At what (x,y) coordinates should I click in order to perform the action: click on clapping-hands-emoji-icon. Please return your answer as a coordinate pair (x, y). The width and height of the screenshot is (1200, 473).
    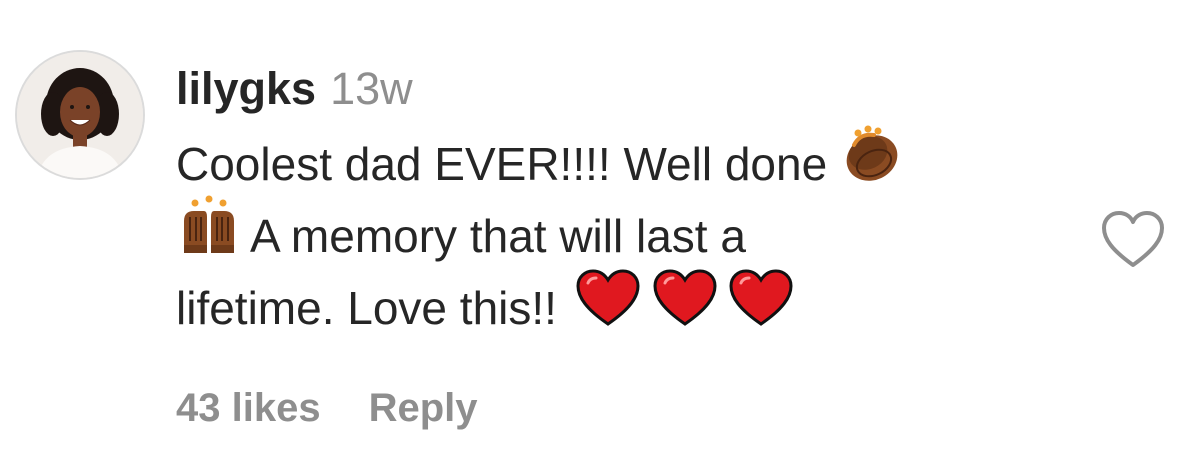
    Looking at the image, I should click on (872, 164).